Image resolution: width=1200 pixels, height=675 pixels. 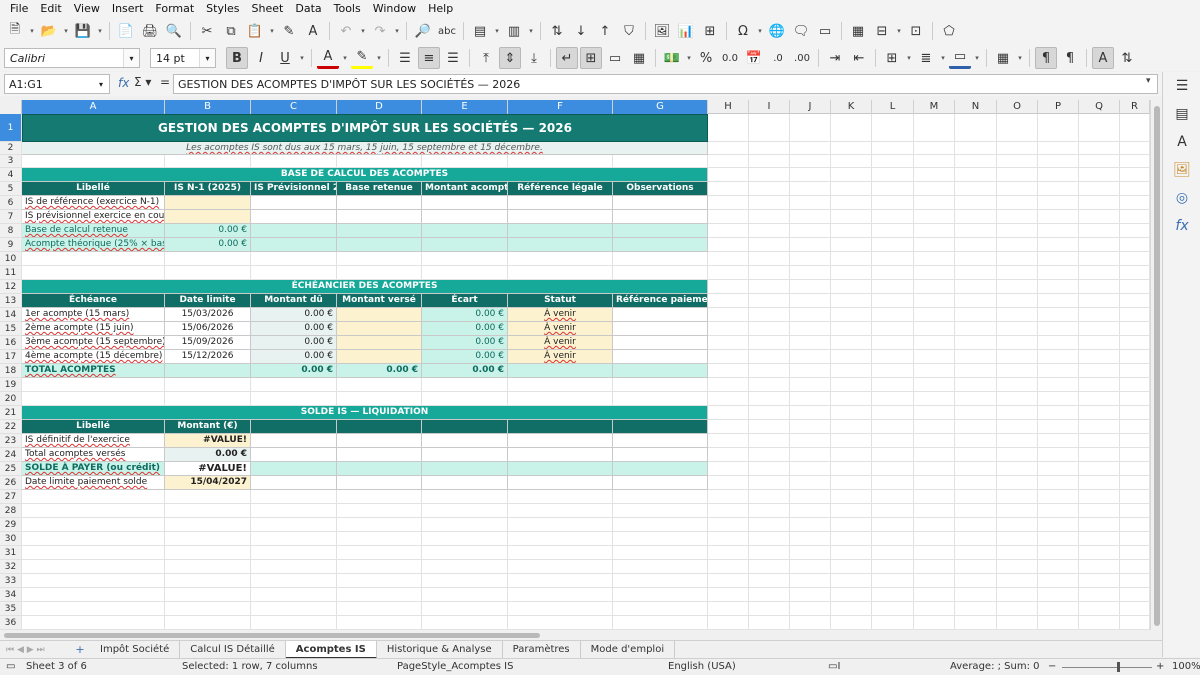 I want to click on define-print-area-icon: ▦, so click(x=858, y=31).